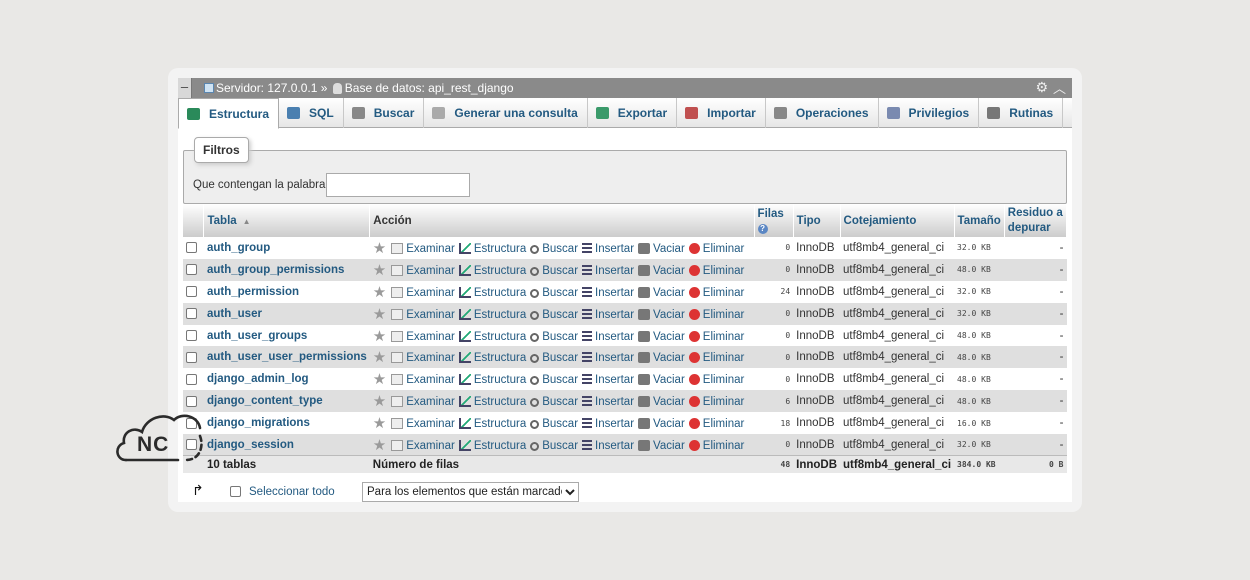 This screenshot has width=1250, height=580. Describe the element at coordinates (1021, 113) in the screenshot. I see `tab-routines: Rutinas` at that location.